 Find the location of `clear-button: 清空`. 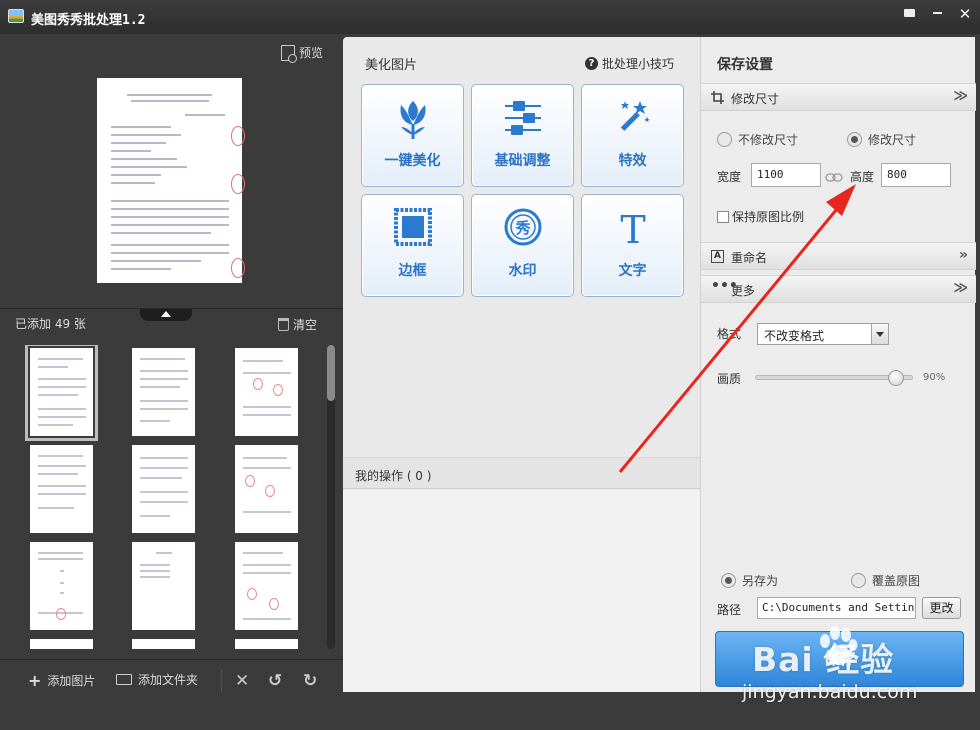

clear-button: 清空 is located at coordinates (297, 324).